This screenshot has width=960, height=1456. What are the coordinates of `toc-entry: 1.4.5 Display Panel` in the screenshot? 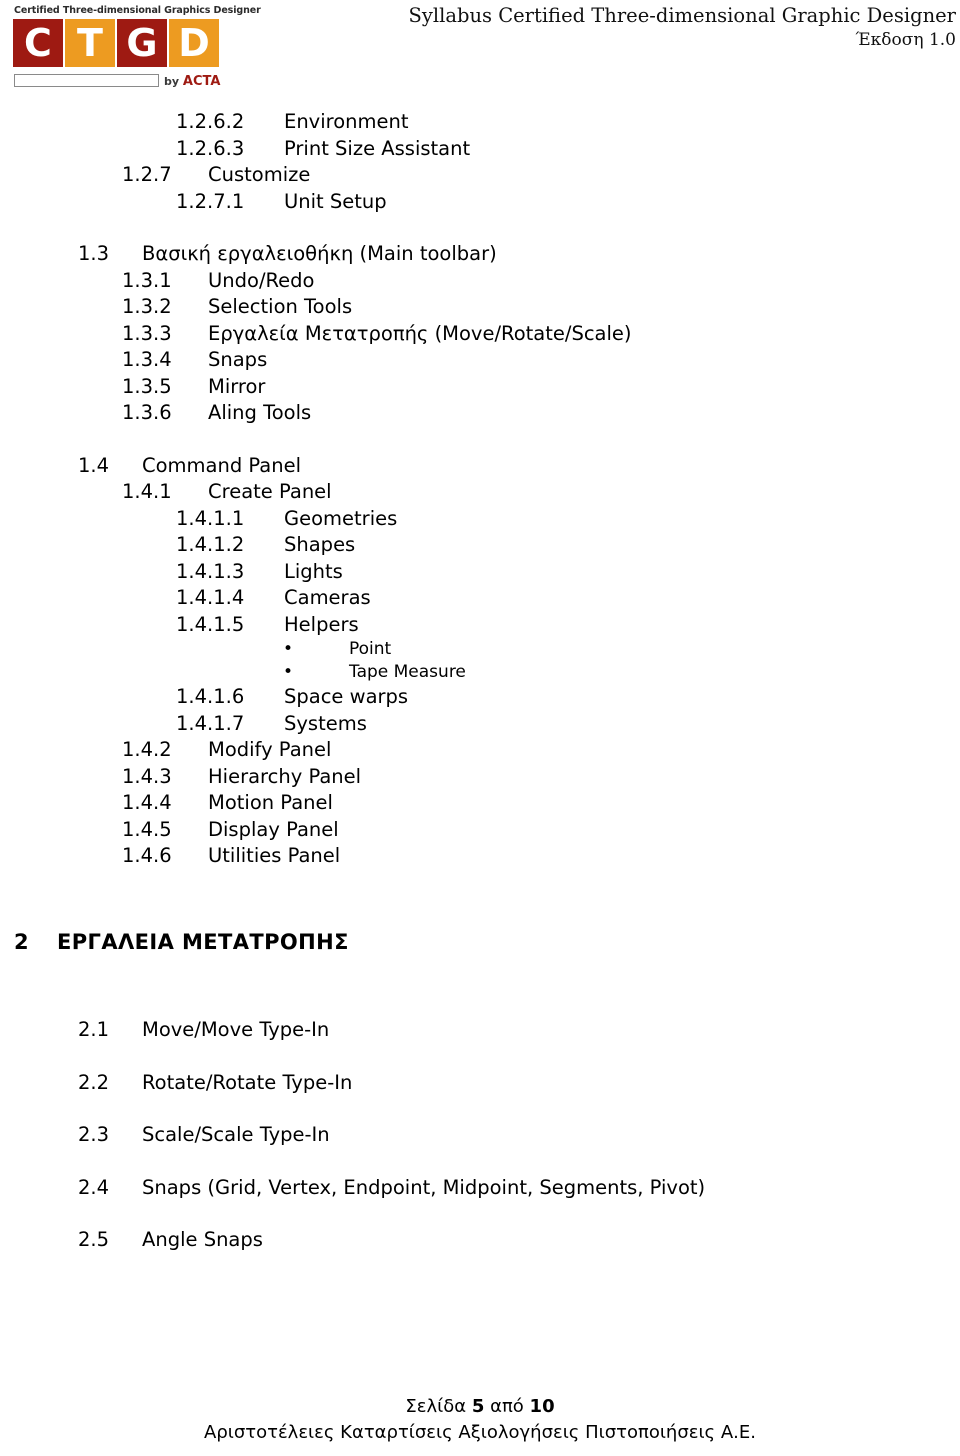 It's located at (480, 831).